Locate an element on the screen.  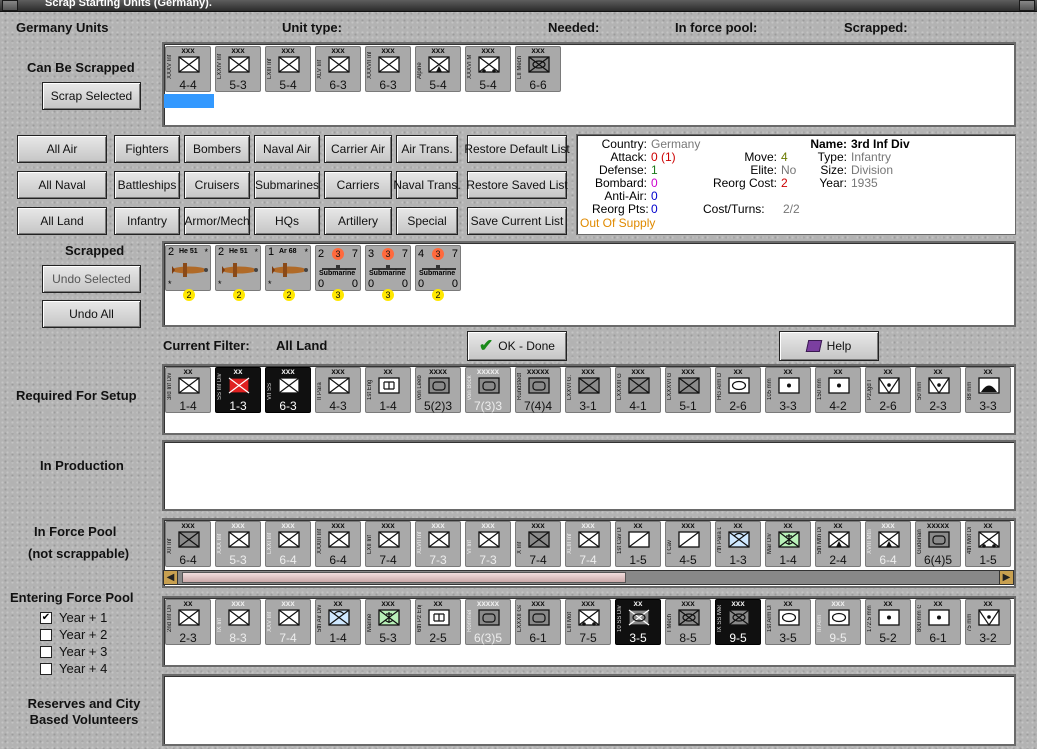
force-pool-unit-counter: xx Mar Div 1-4 is located at coordinates (788, 544).